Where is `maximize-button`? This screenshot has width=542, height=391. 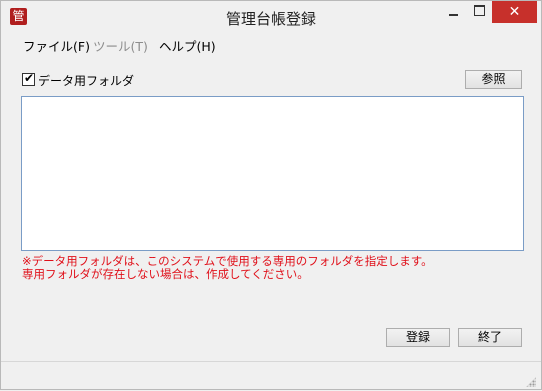 maximize-button is located at coordinates (479, 12).